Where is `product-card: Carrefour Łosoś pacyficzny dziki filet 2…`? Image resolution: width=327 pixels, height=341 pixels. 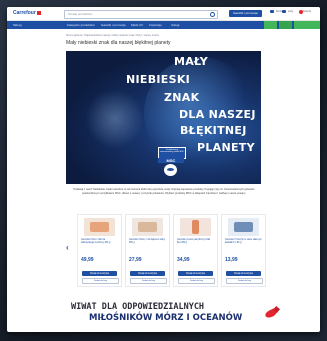
product-card: Carrefour Łosoś pacyficzny dziki filet 2… is located at coordinates (195, 250).